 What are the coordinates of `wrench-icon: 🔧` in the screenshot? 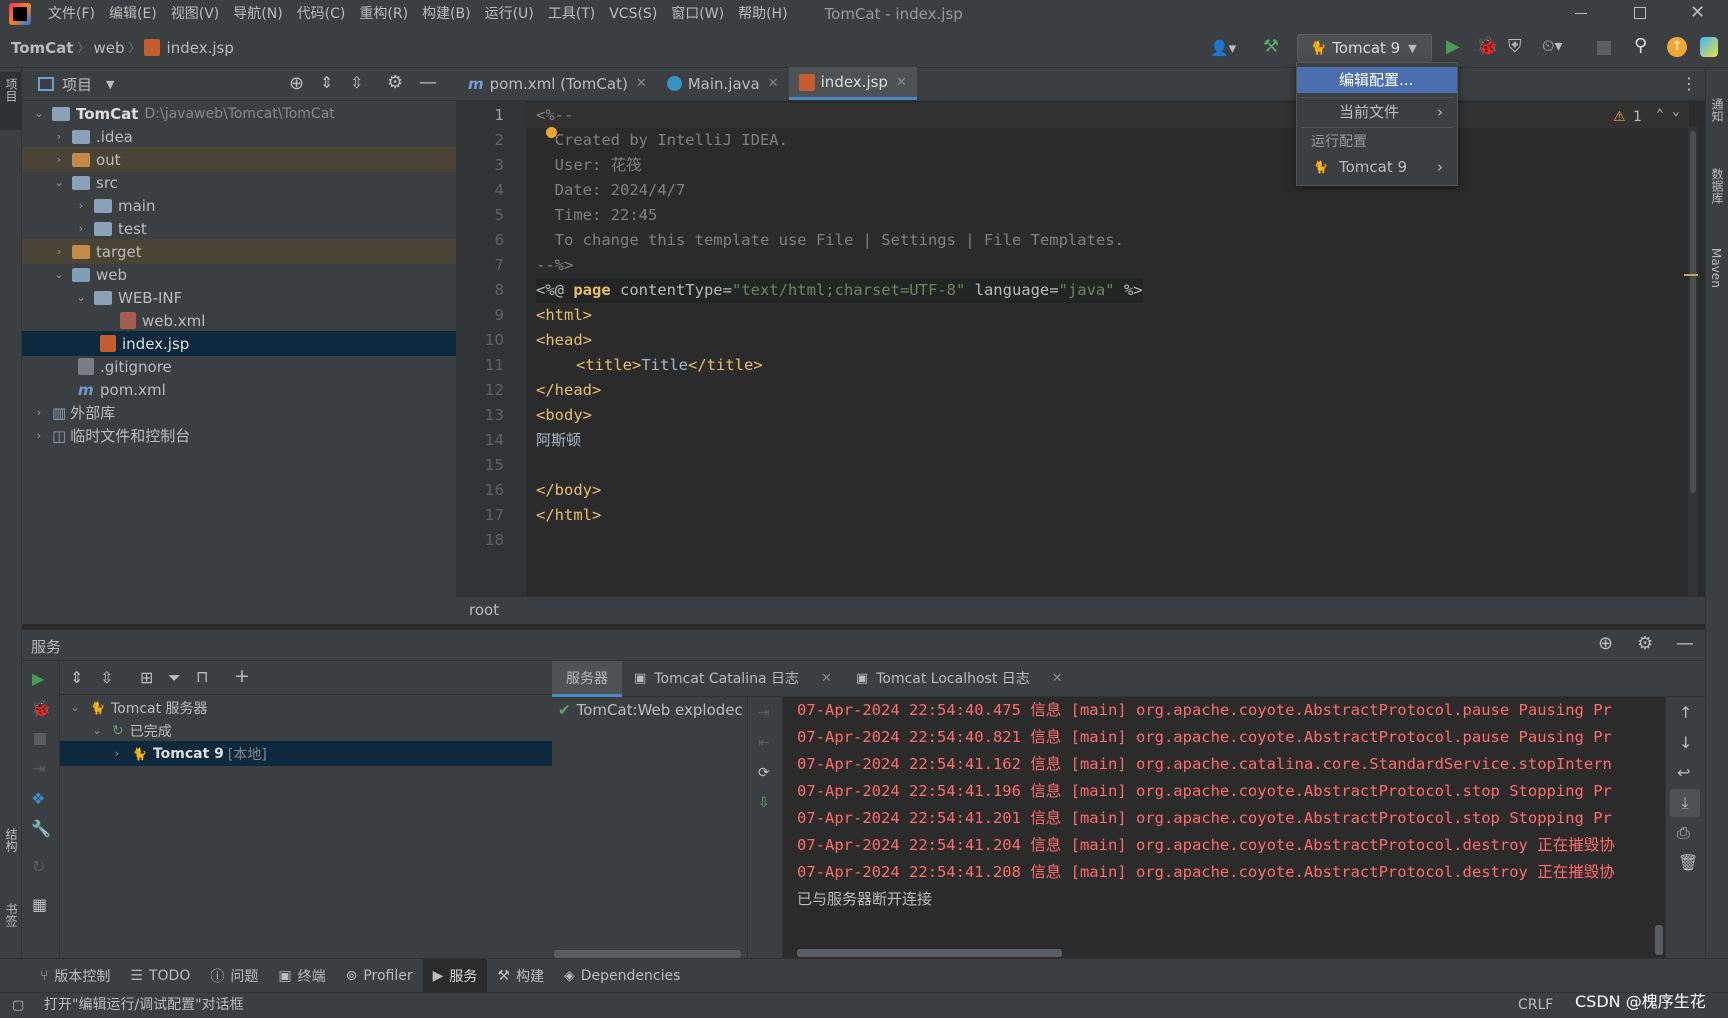 It's located at (41, 828).